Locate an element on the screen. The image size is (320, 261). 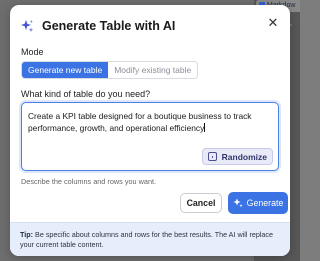
mode-generate-new-button: Generate new table is located at coordinates (65, 70).